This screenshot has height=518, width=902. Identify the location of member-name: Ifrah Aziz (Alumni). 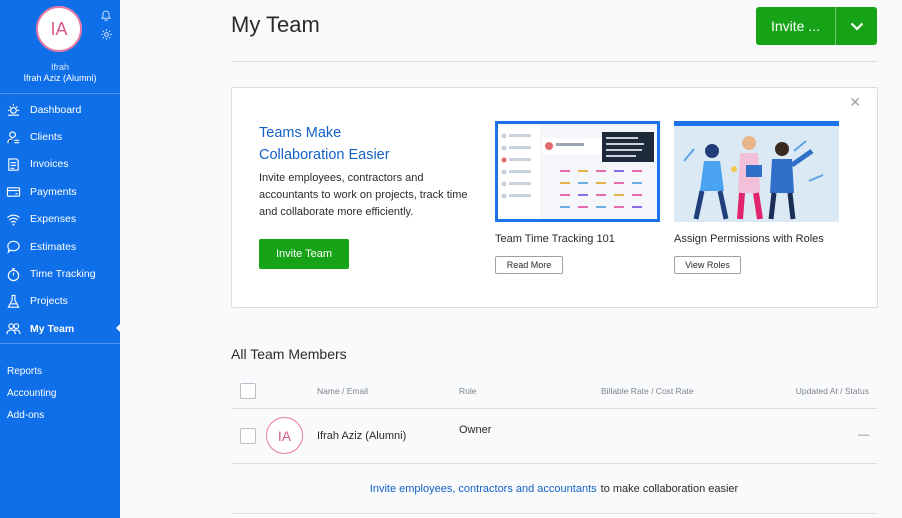
(361, 436).